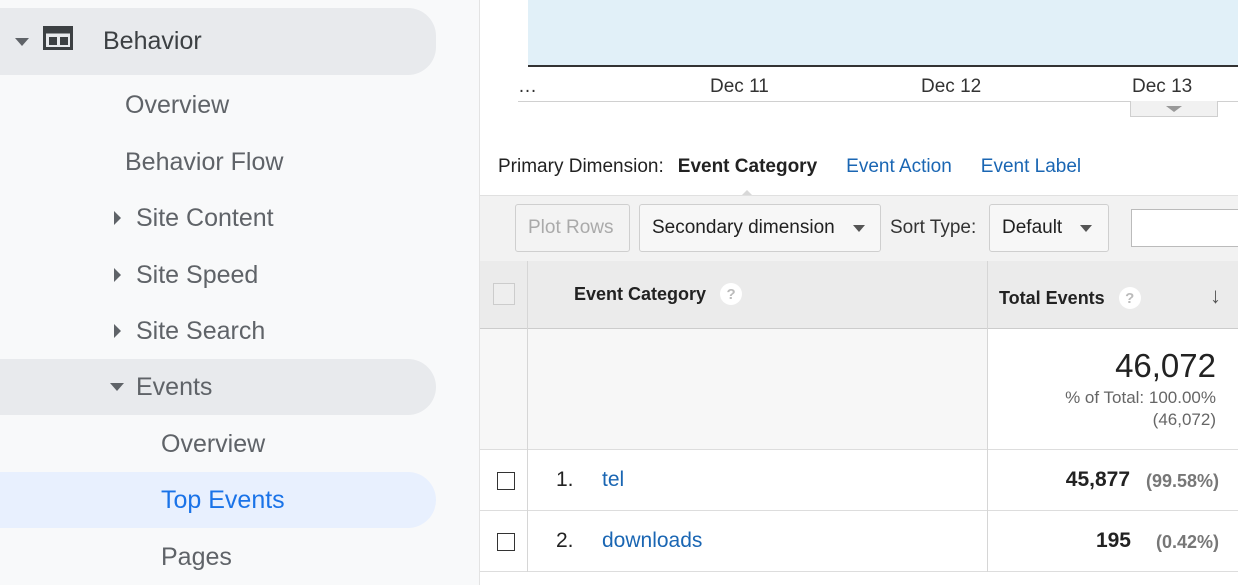 The image size is (1238, 585). I want to click on table-row: 2. downloads 195 (0.42%), so click(859, 541).